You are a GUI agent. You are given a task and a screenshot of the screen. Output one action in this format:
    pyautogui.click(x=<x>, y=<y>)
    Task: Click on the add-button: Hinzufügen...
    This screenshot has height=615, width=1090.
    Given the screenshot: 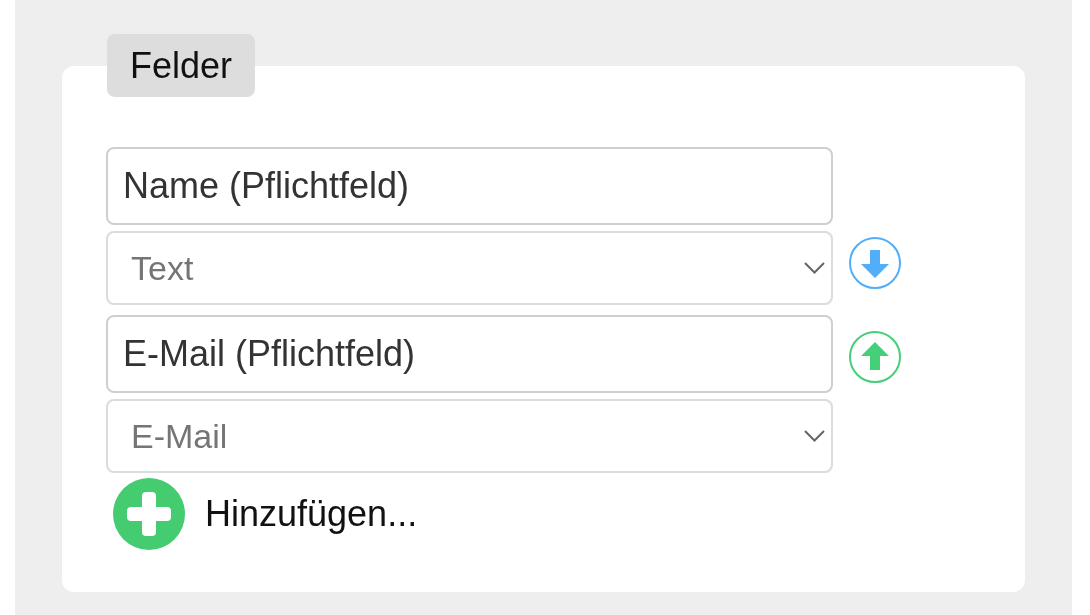 What is the action you would take?
    pyautogui.click(x=265, y=514)
    